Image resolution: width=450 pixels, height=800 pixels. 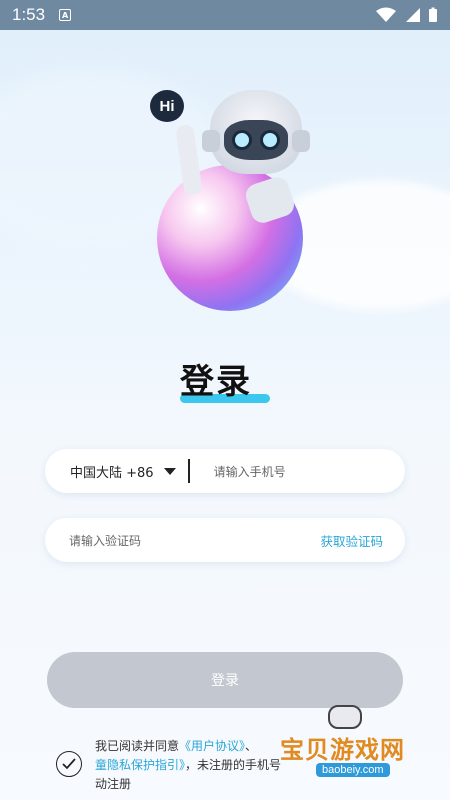 What do you see at coordinates (216, 382) in the screenshot?
I see `page-title: 登录` at bounding box center [216, 382].